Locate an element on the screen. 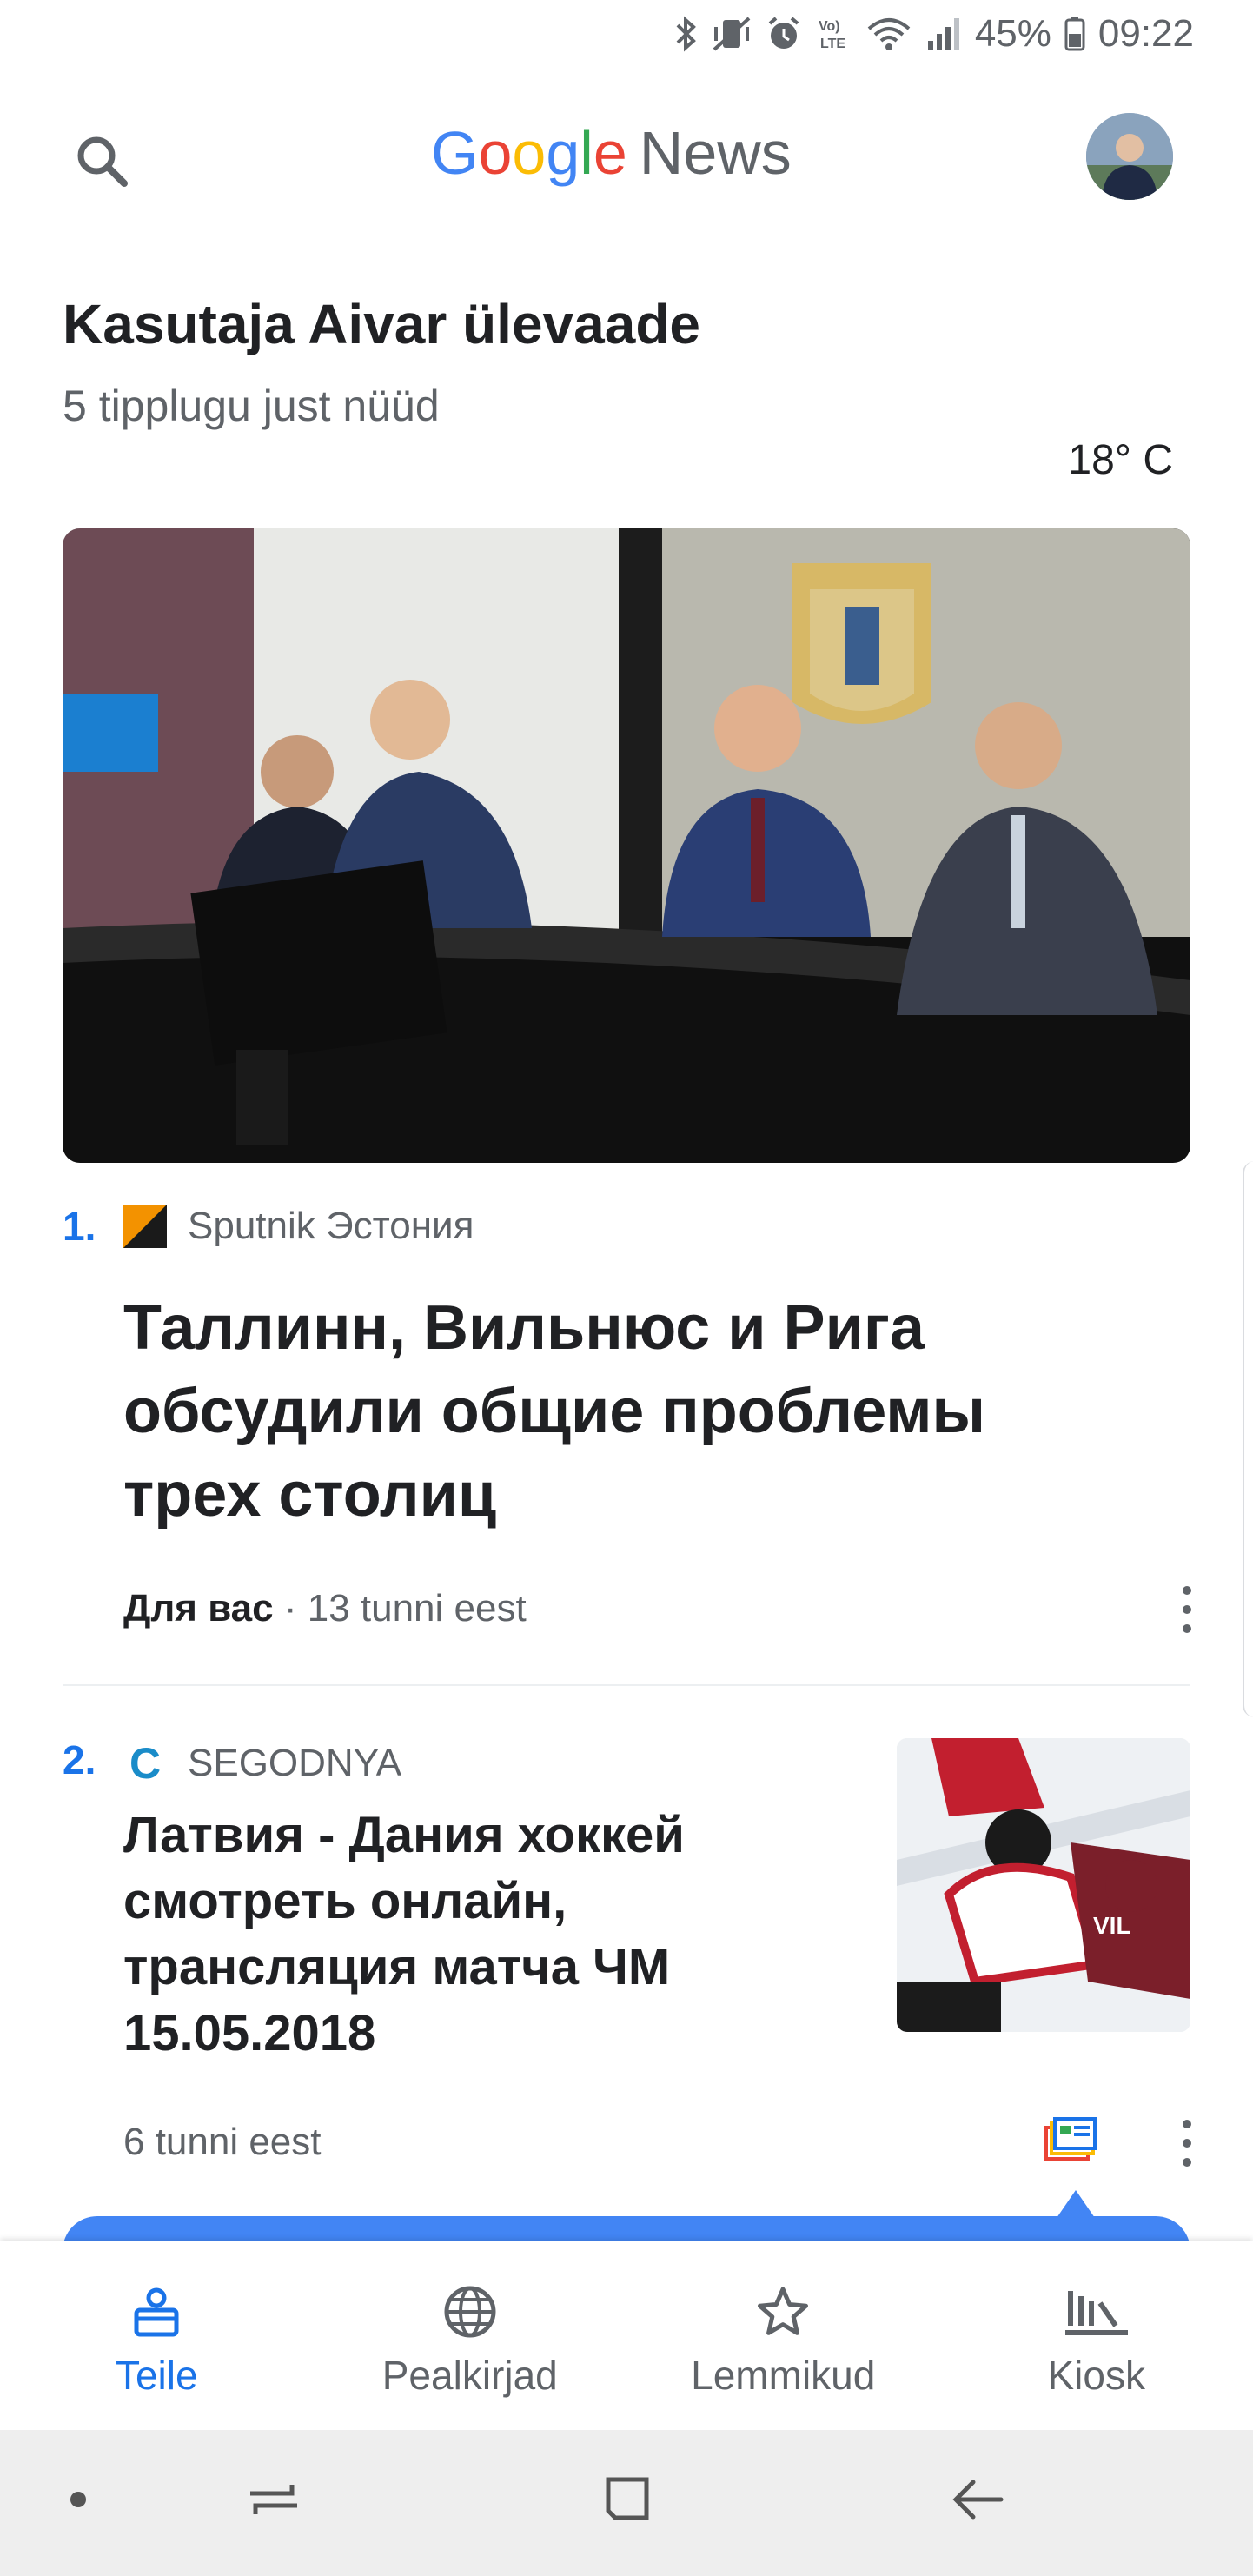 The width and height of the screenshot is (1253, 2576). avatar is located at coordinates (1129, 156).